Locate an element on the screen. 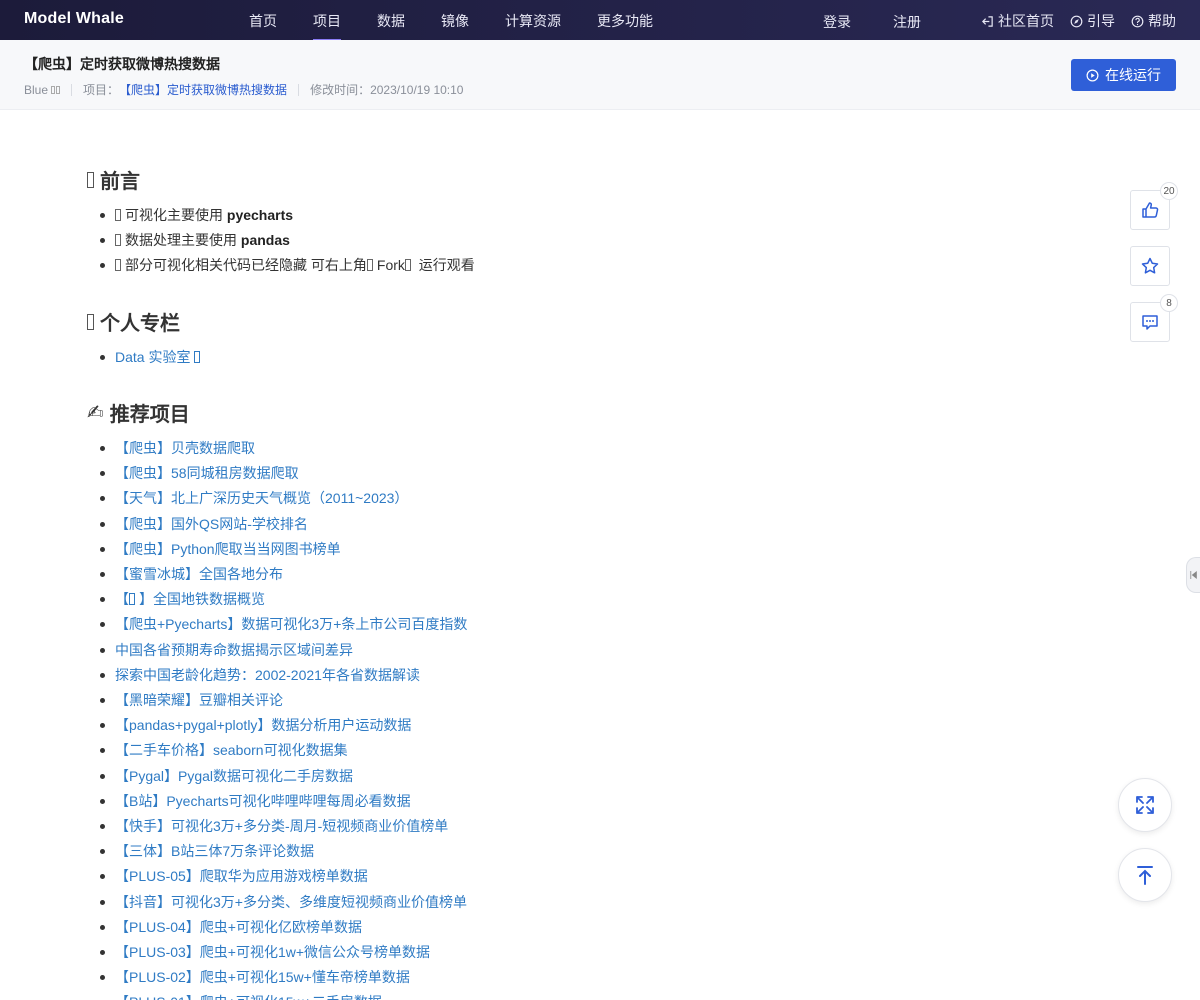 The width and height of the screenshot is (1200, 1000). recommend-link: 【PLUS-01】爬虫+可视化15w+二手房数据 is located at coordinates (248, 997).